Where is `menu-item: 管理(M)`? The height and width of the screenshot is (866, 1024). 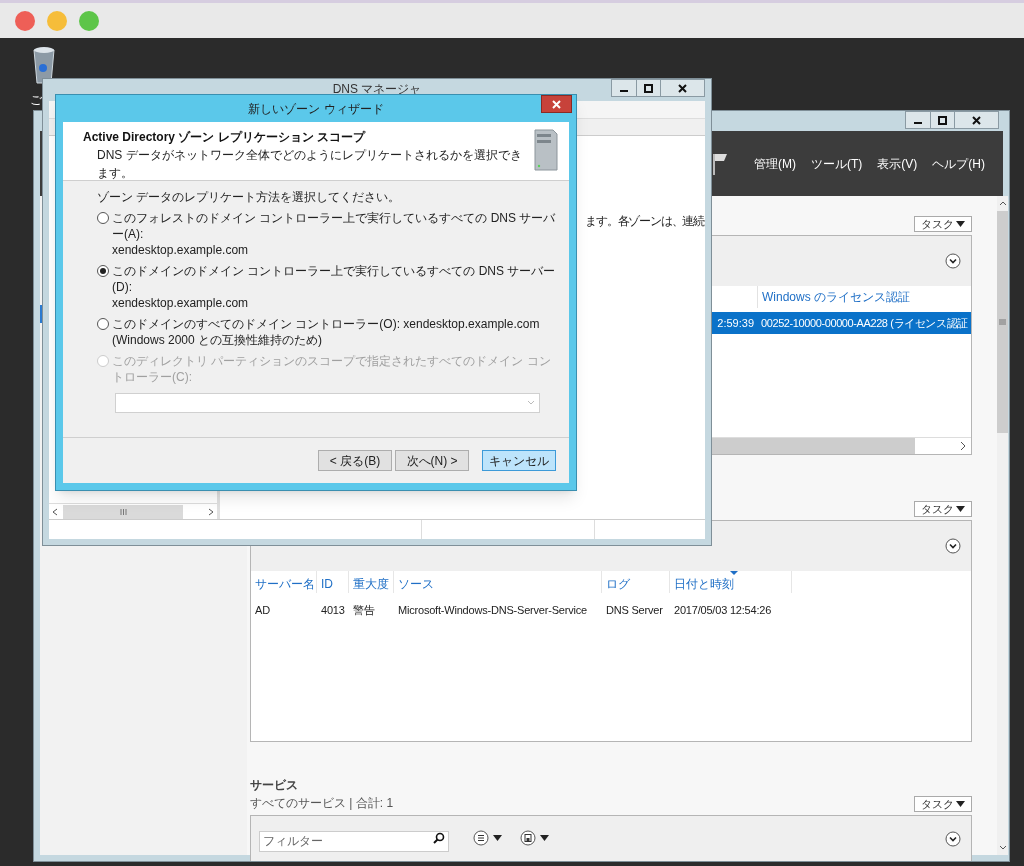 menu-item: 管理(M) is located at coordinates (775, 163).